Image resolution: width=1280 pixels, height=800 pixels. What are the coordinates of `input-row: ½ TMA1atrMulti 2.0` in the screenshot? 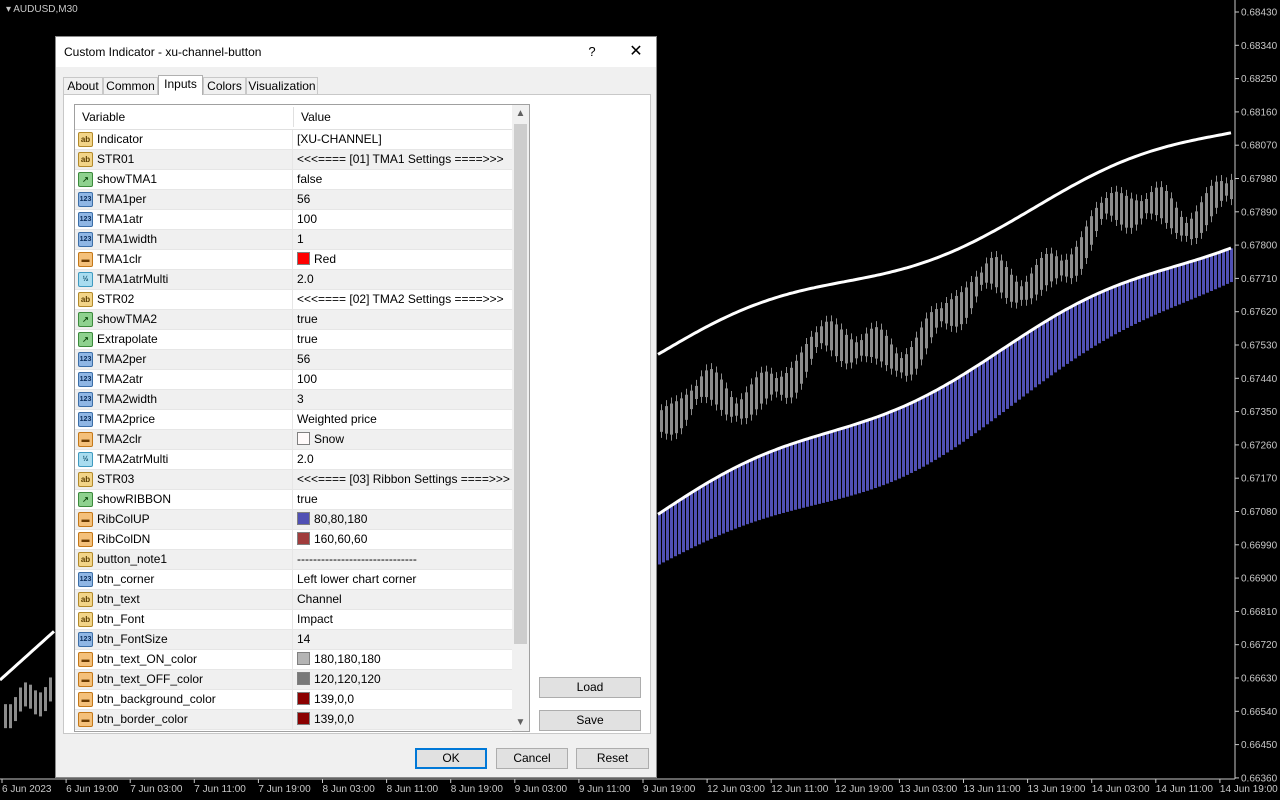 It's located at (293, 280).